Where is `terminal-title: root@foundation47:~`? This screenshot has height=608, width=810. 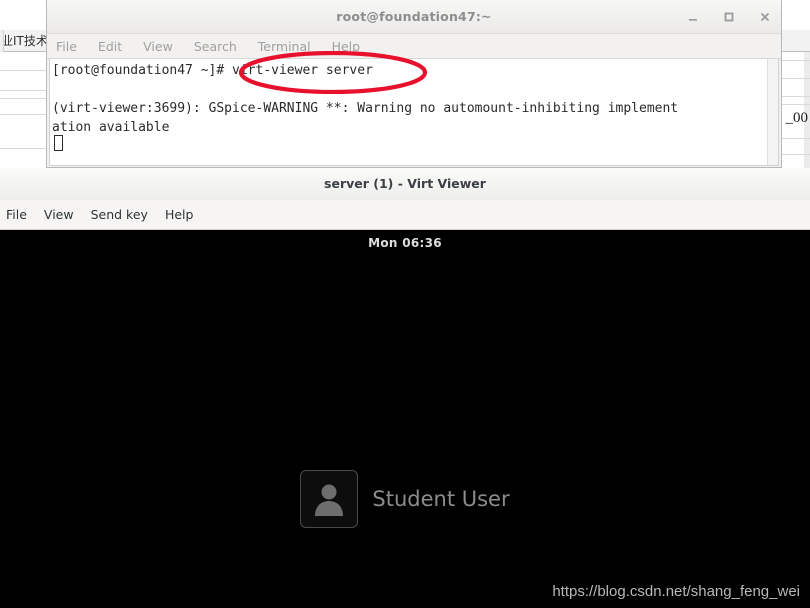 terminal-title: root@foundation47:~ is located at coordinates (414, 16).